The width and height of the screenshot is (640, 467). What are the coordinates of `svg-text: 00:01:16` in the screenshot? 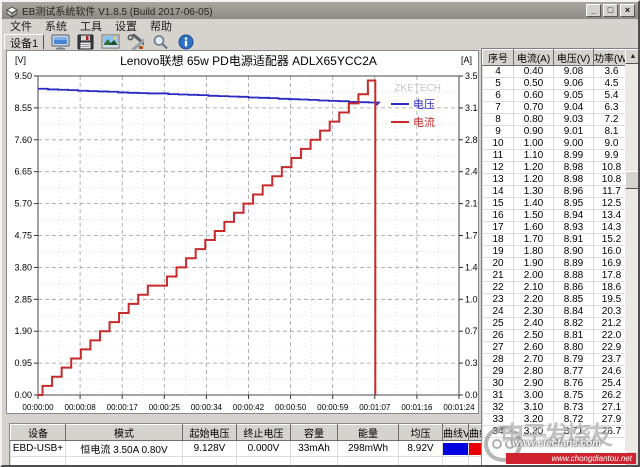 It's located at (417, 407).